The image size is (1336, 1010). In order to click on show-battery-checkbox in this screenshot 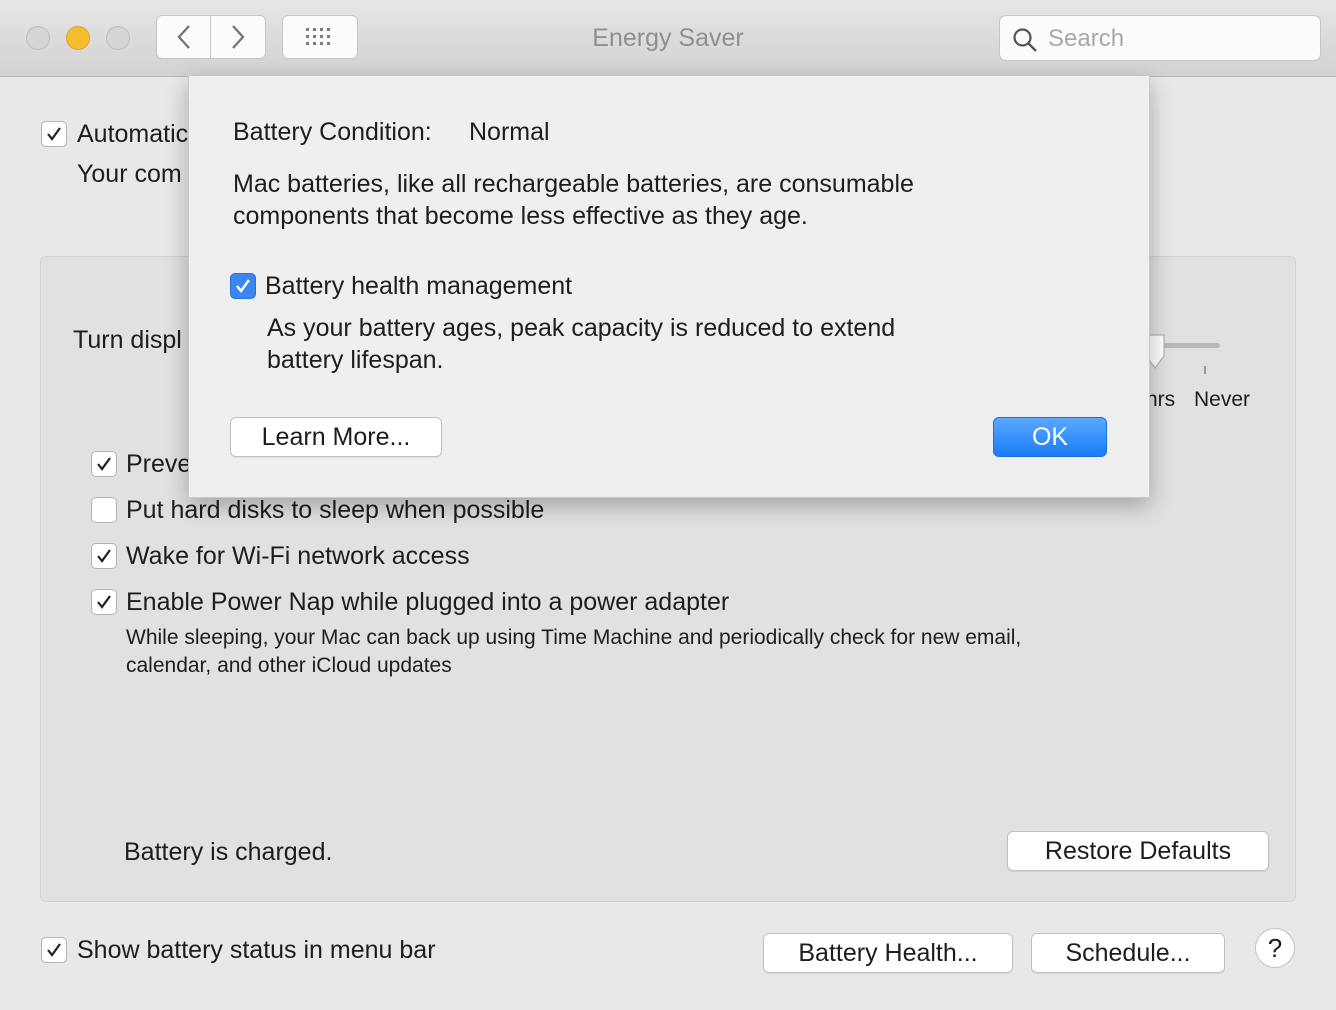, I will do `click(54, 950)`.